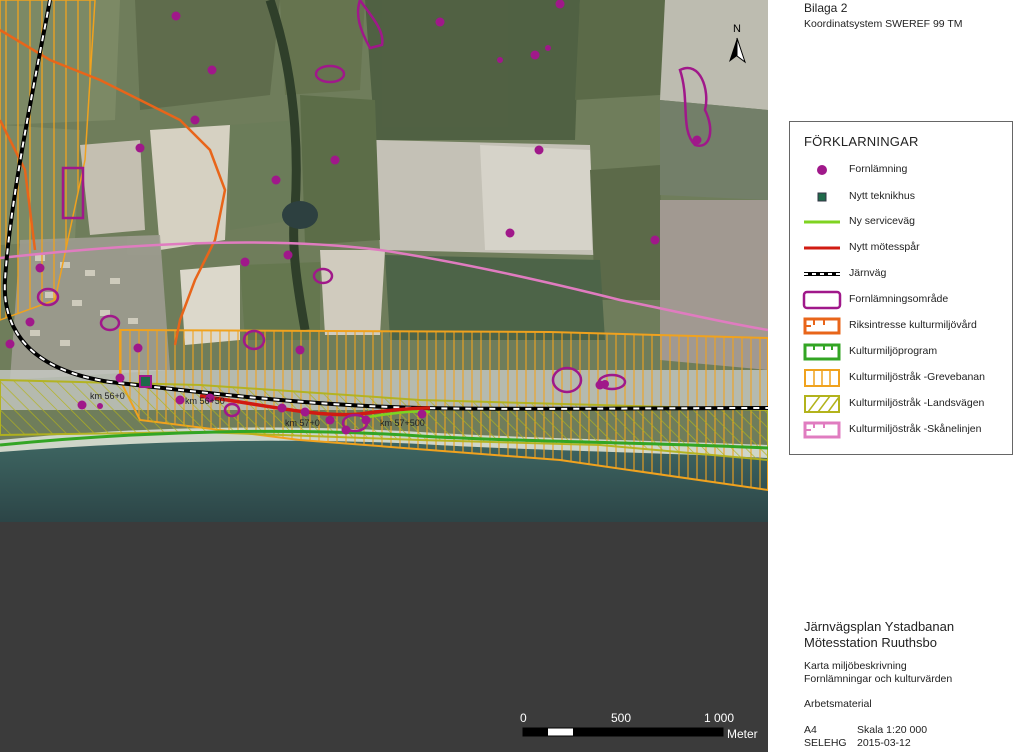 This screenshot has height=752, width=1023. I want to click on legend-label: Fornlämning, so click(878, 169).